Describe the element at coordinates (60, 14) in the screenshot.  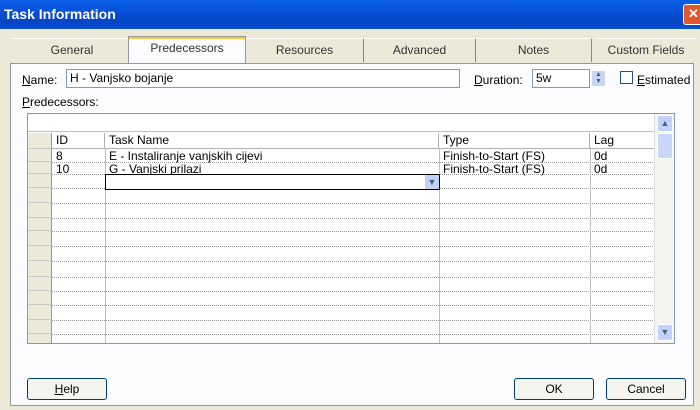
I see `window-title: Task Information` at that location.